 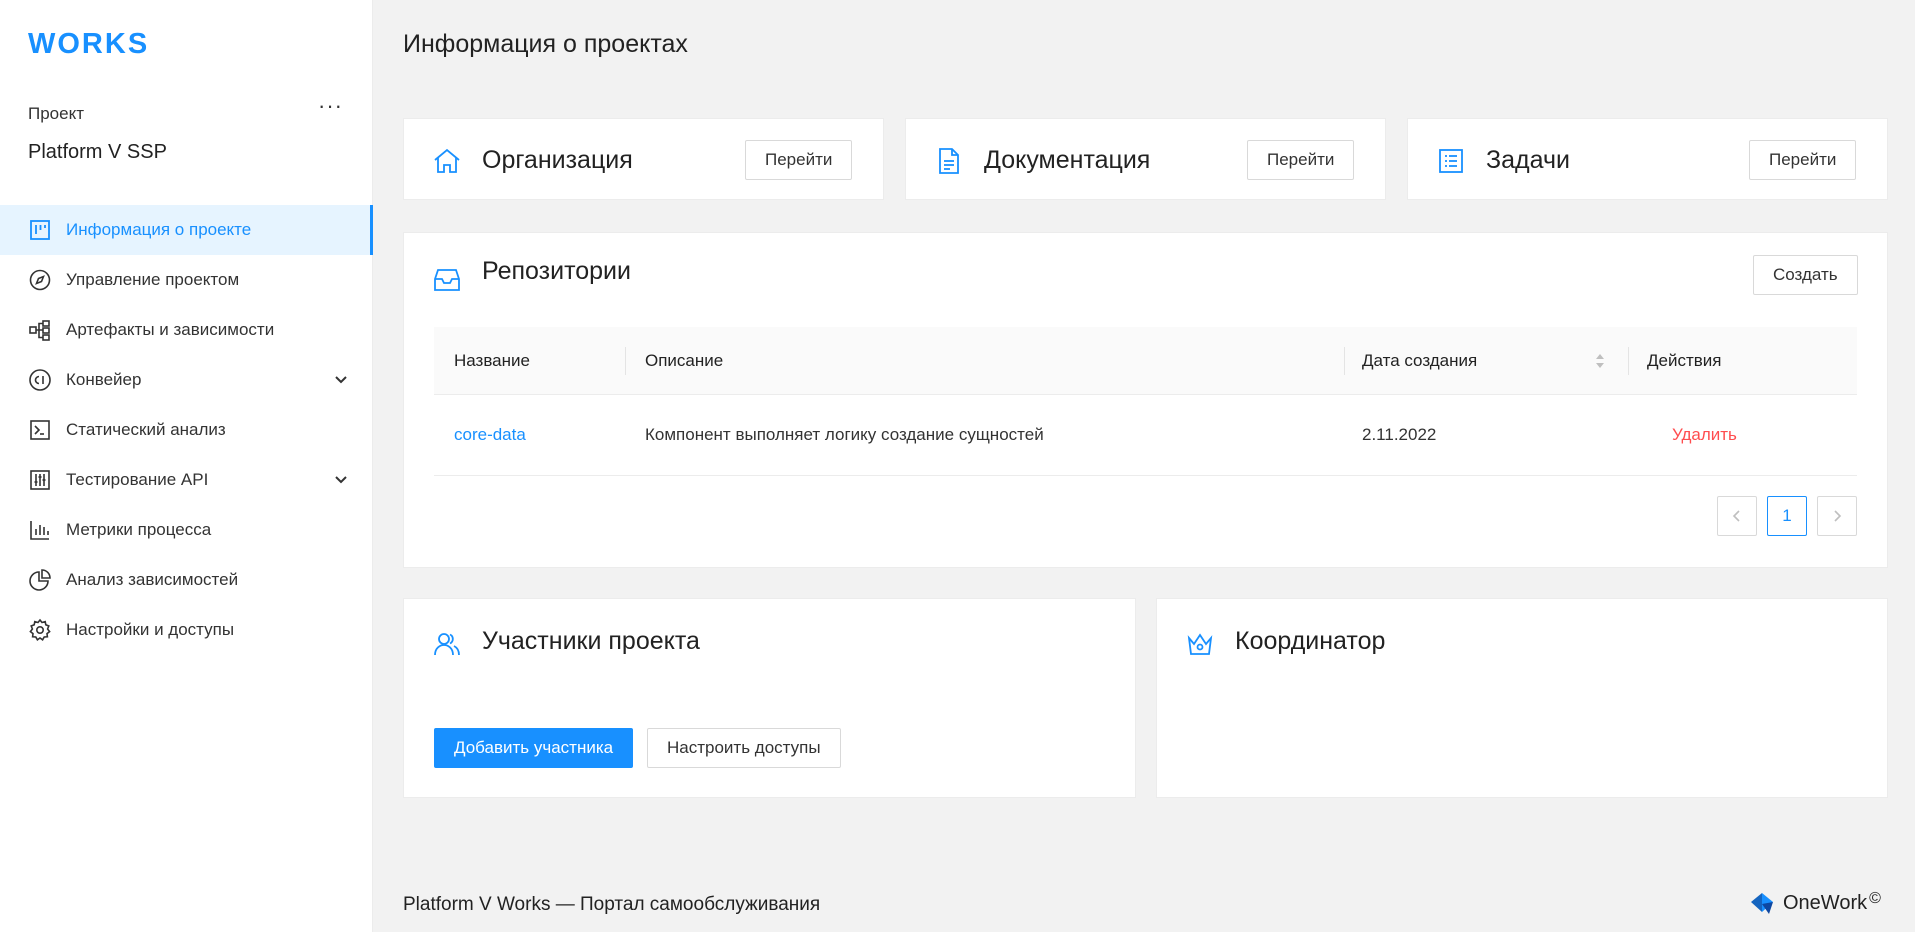 I want to click on sidebar-item-dependency-analysis: Анализ зависимостей, so click(x=186, y=580).